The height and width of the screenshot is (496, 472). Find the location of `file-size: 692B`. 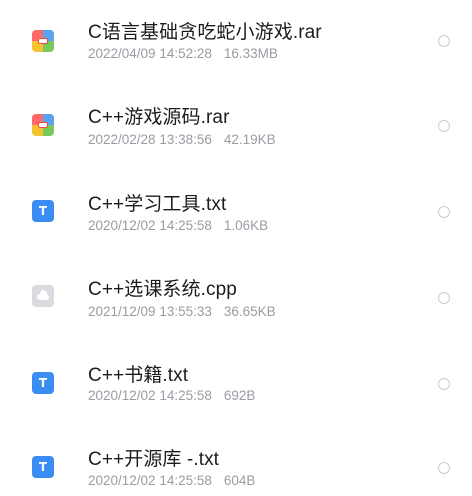

file-size: 692B is located at coordinates (239, 395).